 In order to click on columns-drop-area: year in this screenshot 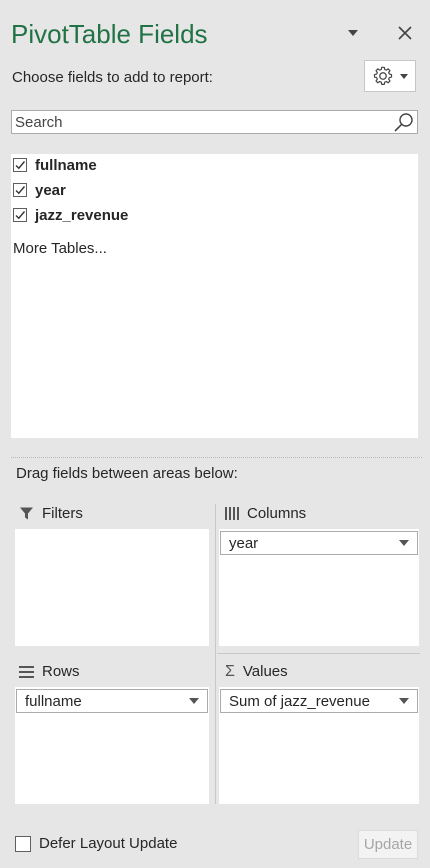, I will do `click(319, 587)`.